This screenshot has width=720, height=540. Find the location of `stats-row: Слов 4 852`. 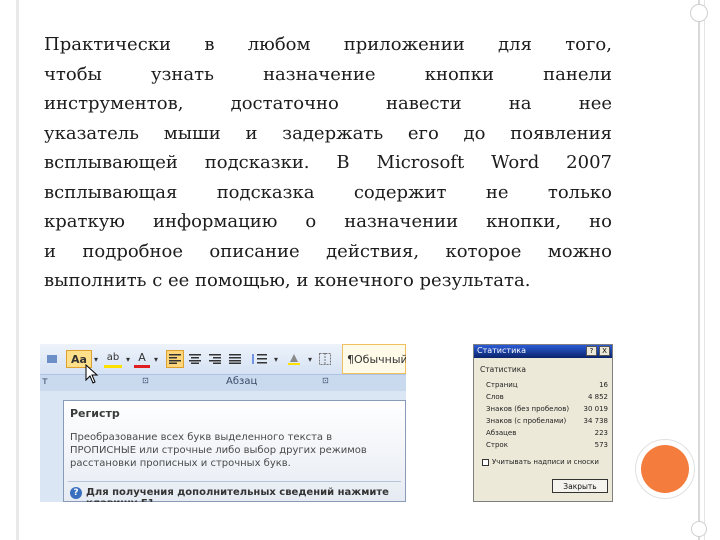

stats-row: Слов 4 852 is located at coordinates (547, 397).